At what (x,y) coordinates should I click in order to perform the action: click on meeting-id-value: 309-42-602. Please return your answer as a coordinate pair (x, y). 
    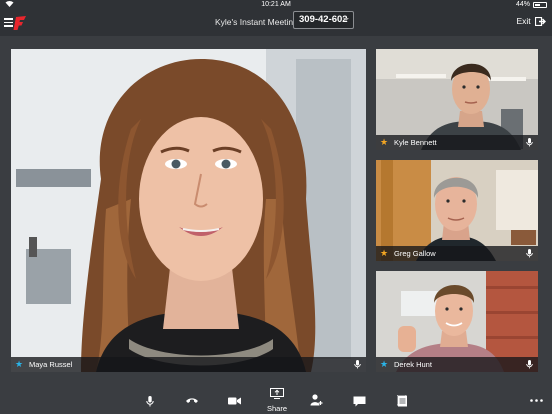
    Looking at the image, I should click on (323, 19).